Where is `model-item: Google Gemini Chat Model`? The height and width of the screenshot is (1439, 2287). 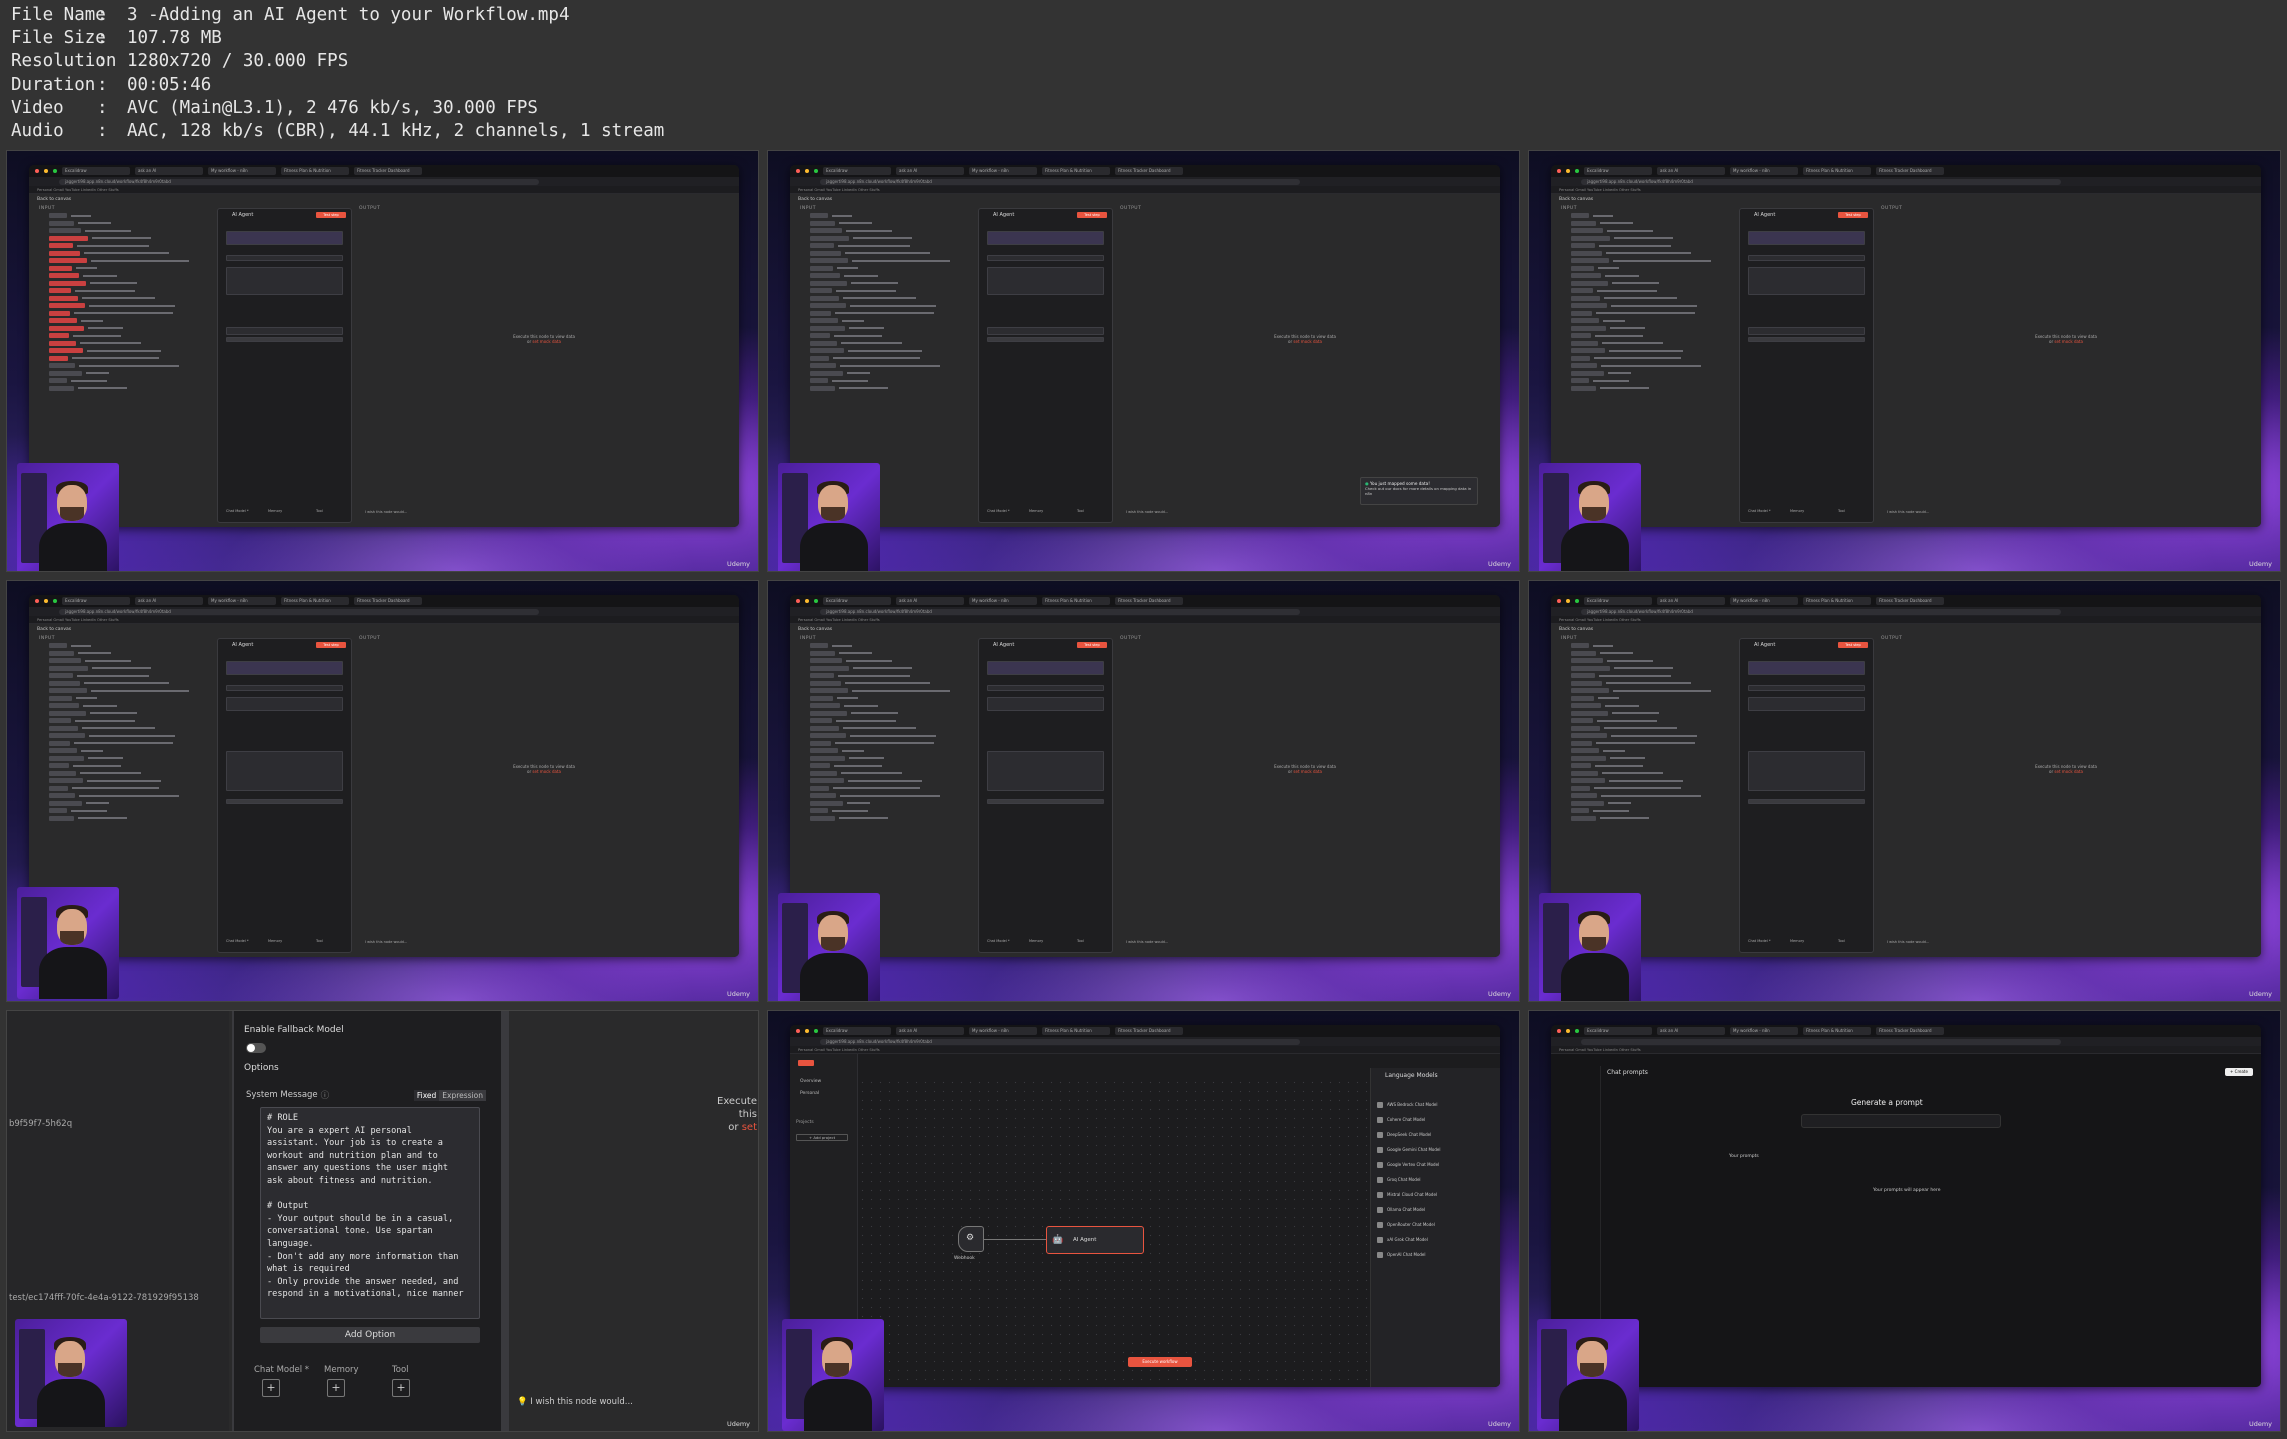
model-item: Google Gemini Chat Model is located at coordinates (1436, 1149).